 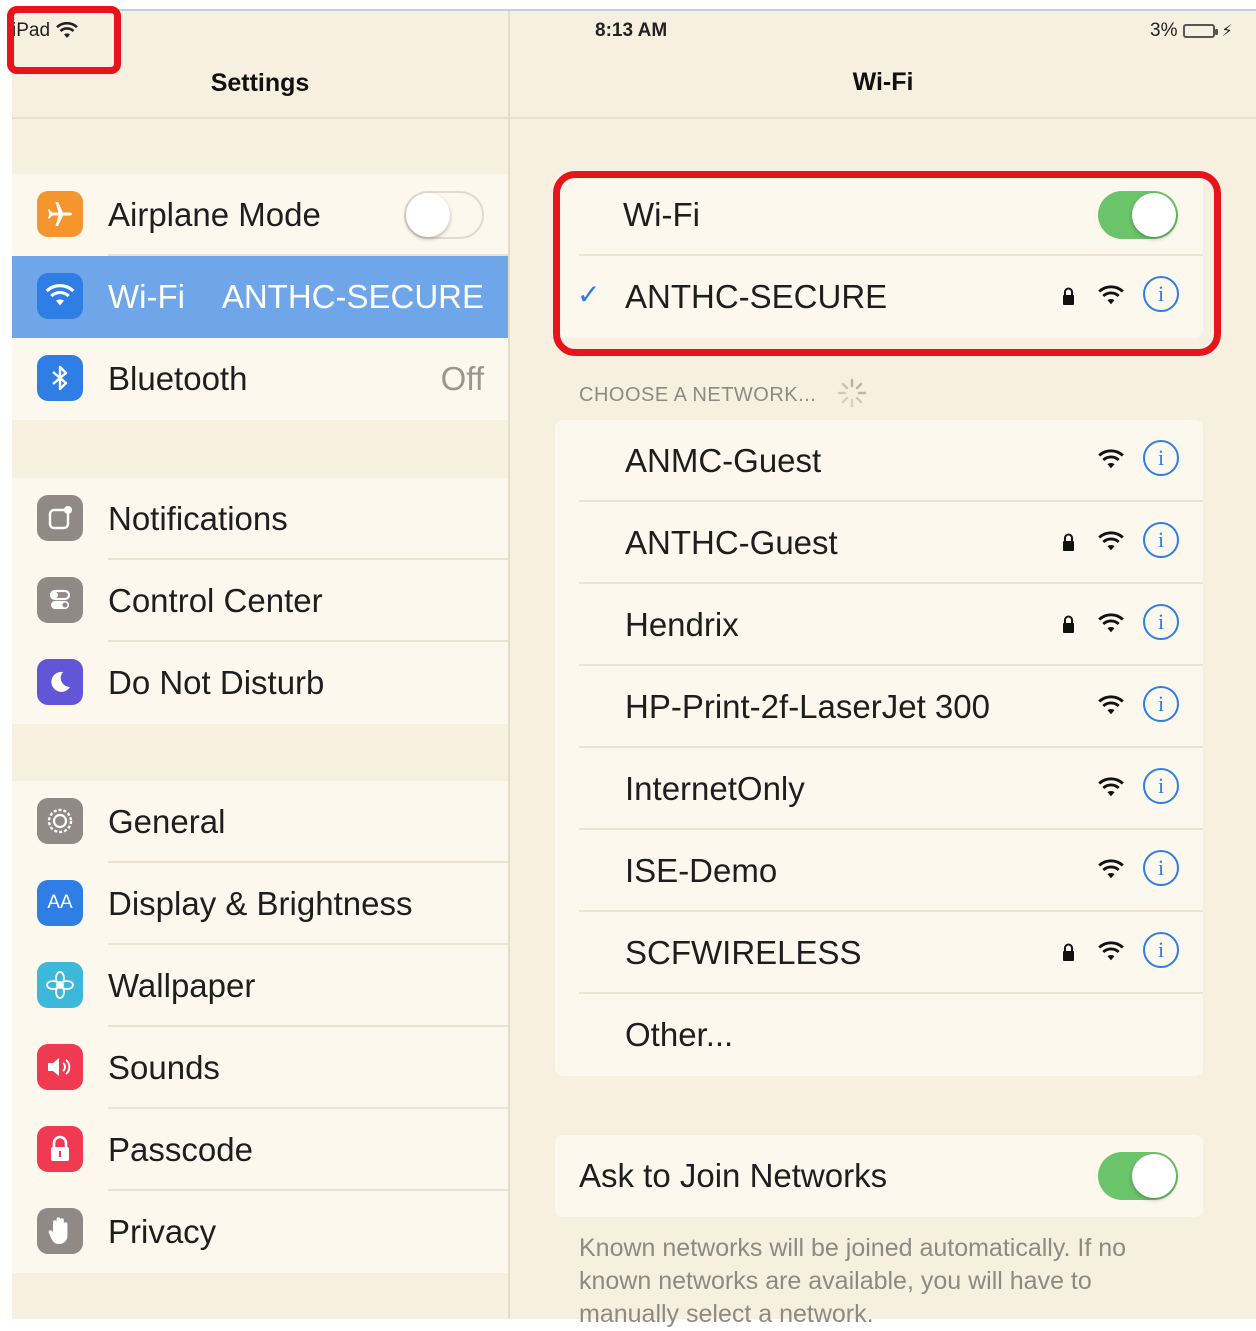 I want to click on network-name: ISE-Demo, so click(x=701, y=870).